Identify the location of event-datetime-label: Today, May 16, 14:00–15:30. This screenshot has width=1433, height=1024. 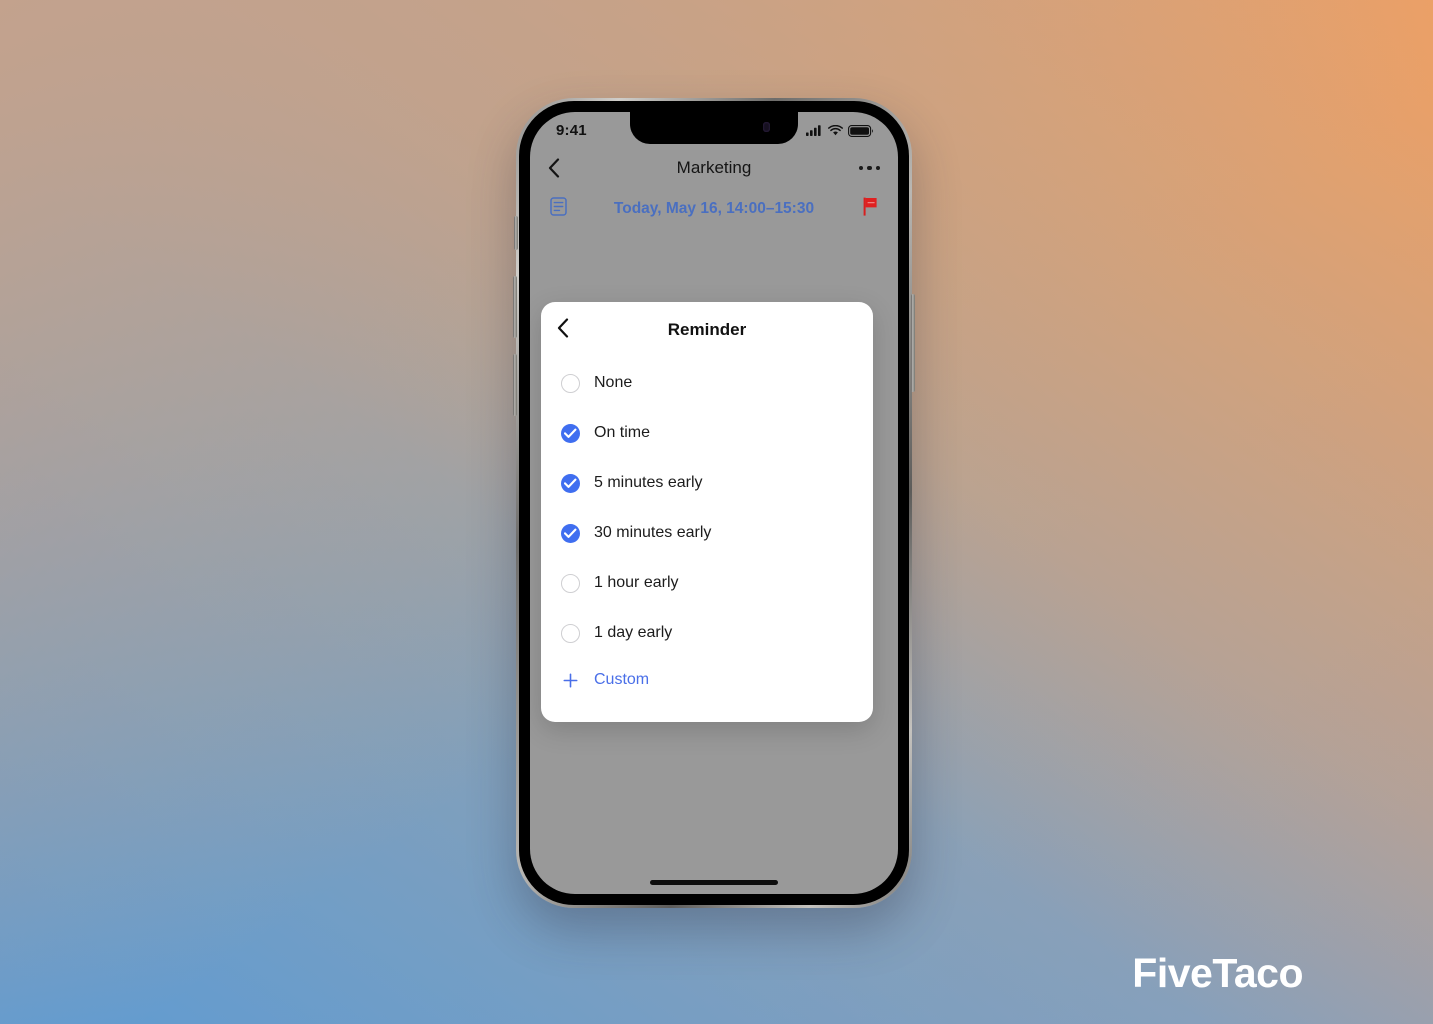
(714, 208).